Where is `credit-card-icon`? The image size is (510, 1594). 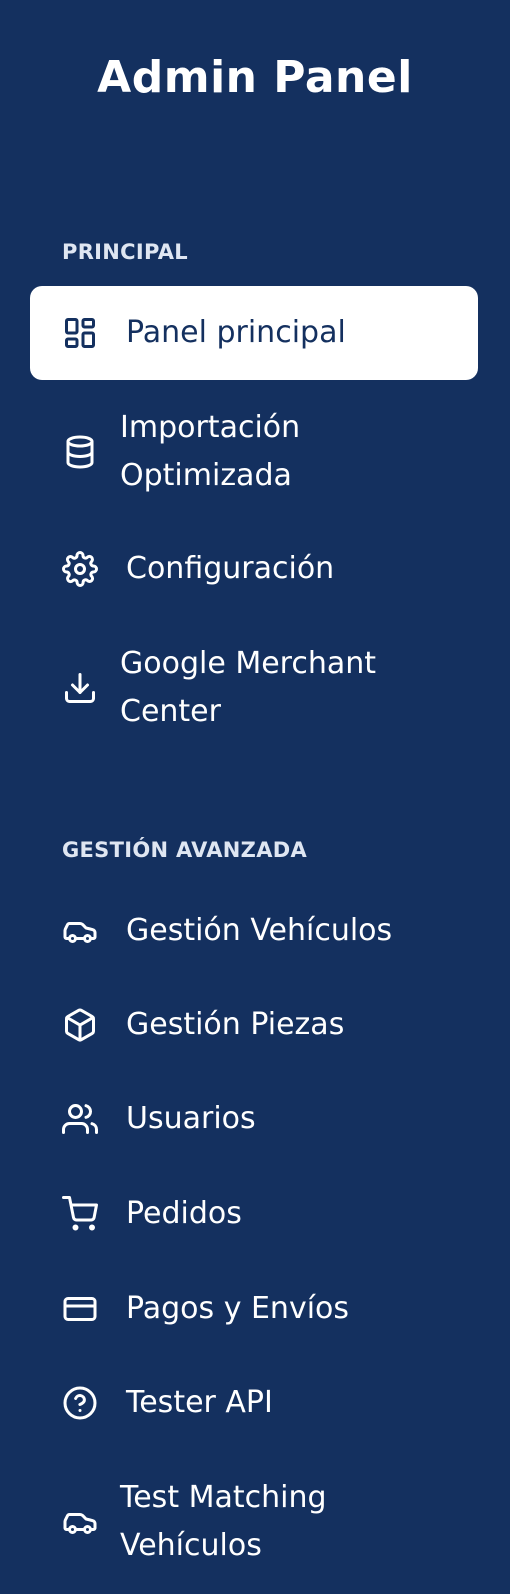
credit-card-icon is located at coordinates (80, 1309).